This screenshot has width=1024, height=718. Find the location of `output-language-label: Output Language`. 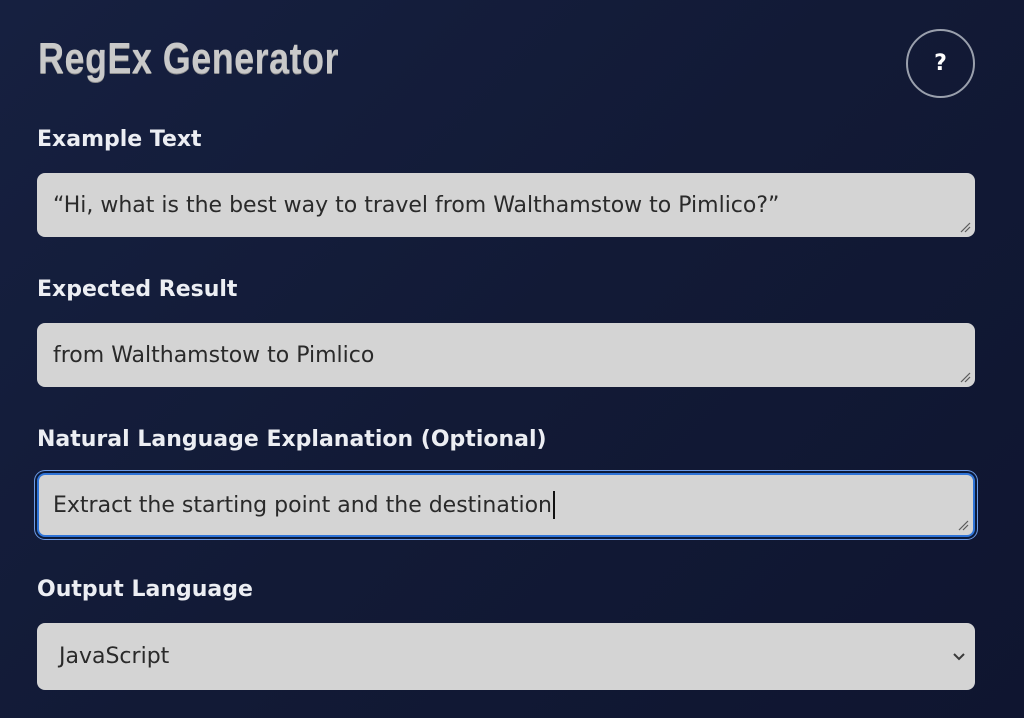

output-language-label: Output Language is located at coordinates (145, 589).